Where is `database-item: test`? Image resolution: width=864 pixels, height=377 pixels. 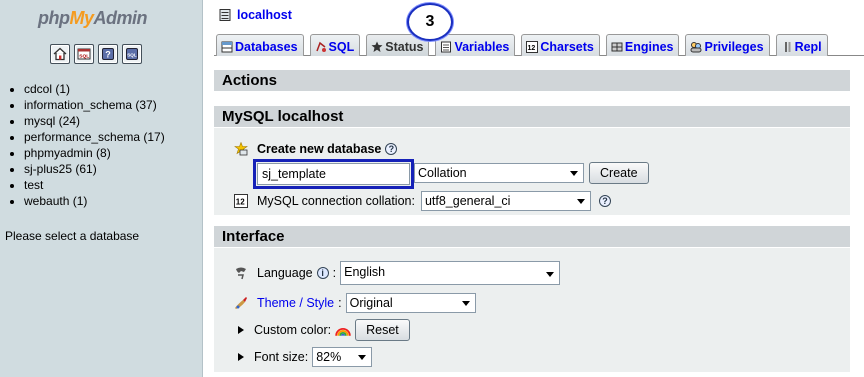
database-item: test is located at coordinates (94, 185).